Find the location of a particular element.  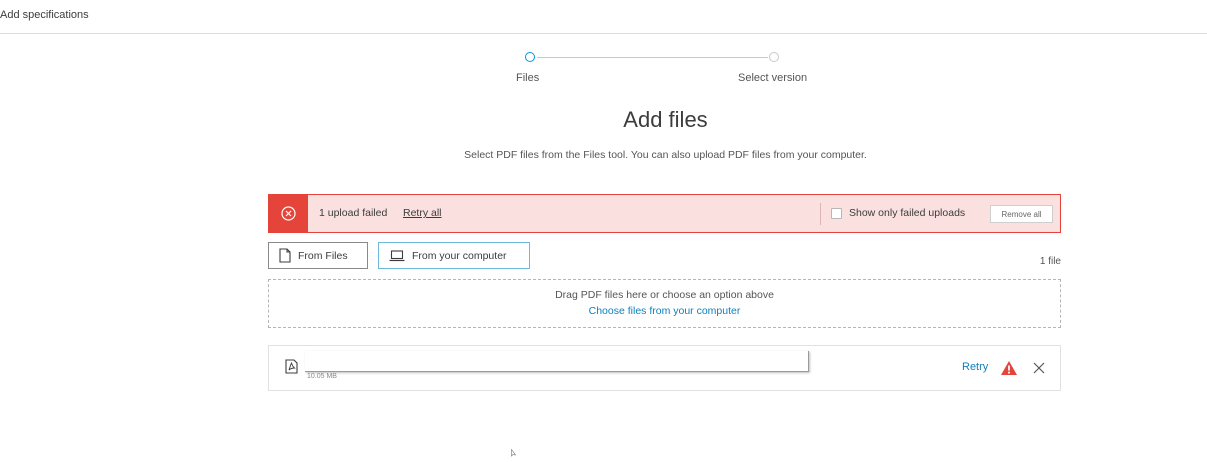

file-count: 1 file is located at coordinates (1050, 261).